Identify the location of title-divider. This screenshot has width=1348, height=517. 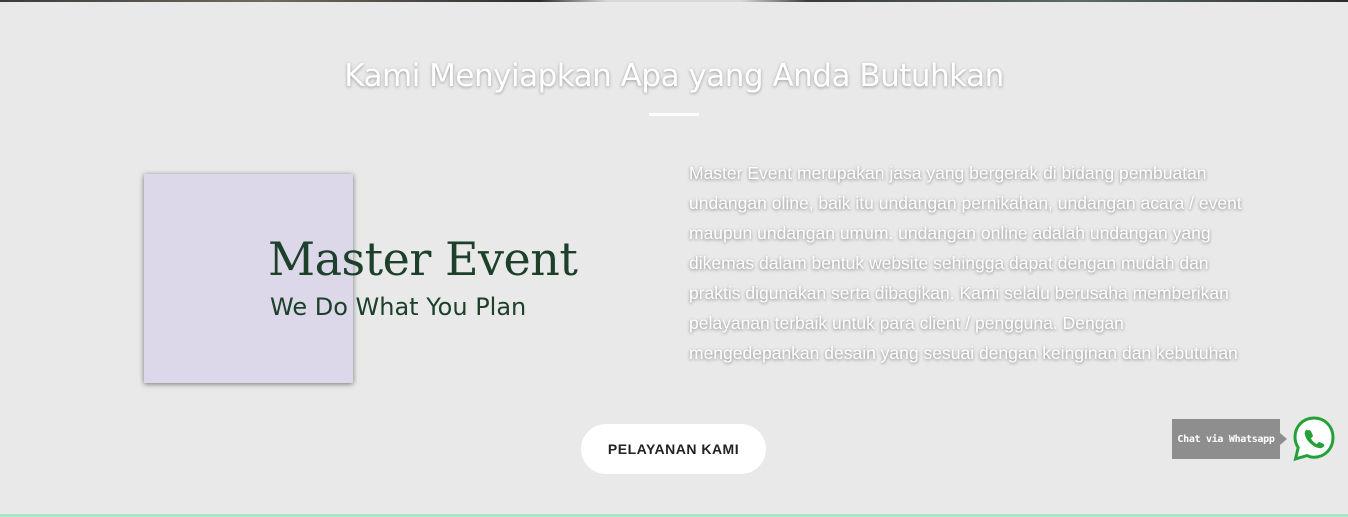
(674, 114).